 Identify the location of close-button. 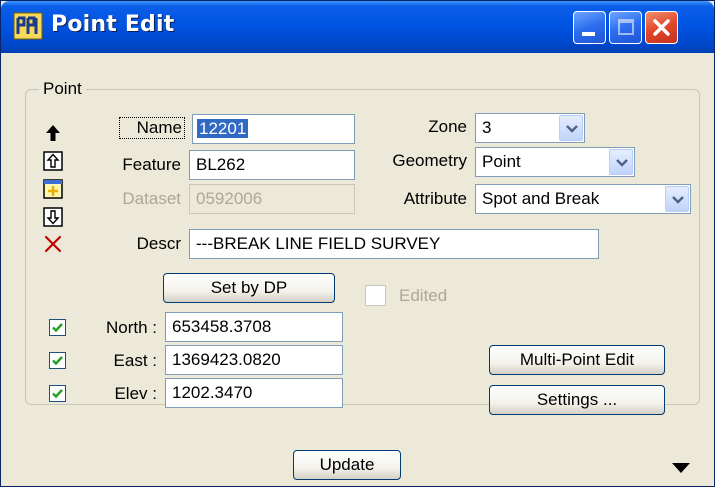
(661, 27).